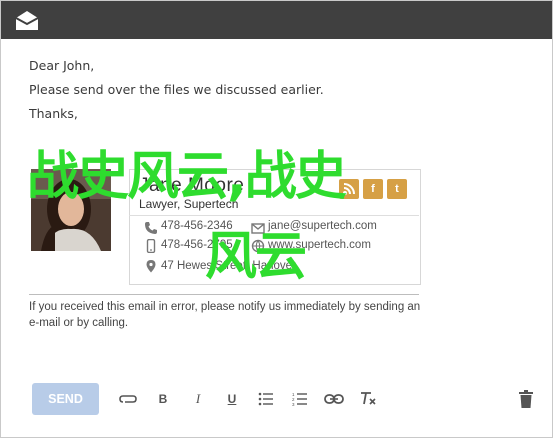 The height and width of the screenshot is (438, 553). What do you see at coordinates (256, 257) in the screenshot?
I see `watermark-text: 风云` at bounding box center [256, 257].